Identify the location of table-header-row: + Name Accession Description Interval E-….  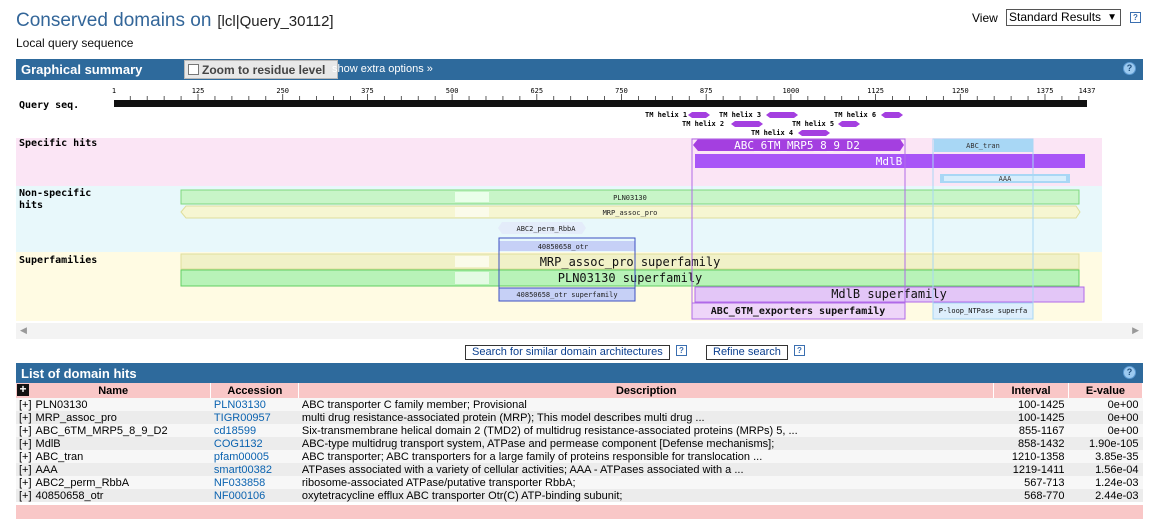
(579, 390).